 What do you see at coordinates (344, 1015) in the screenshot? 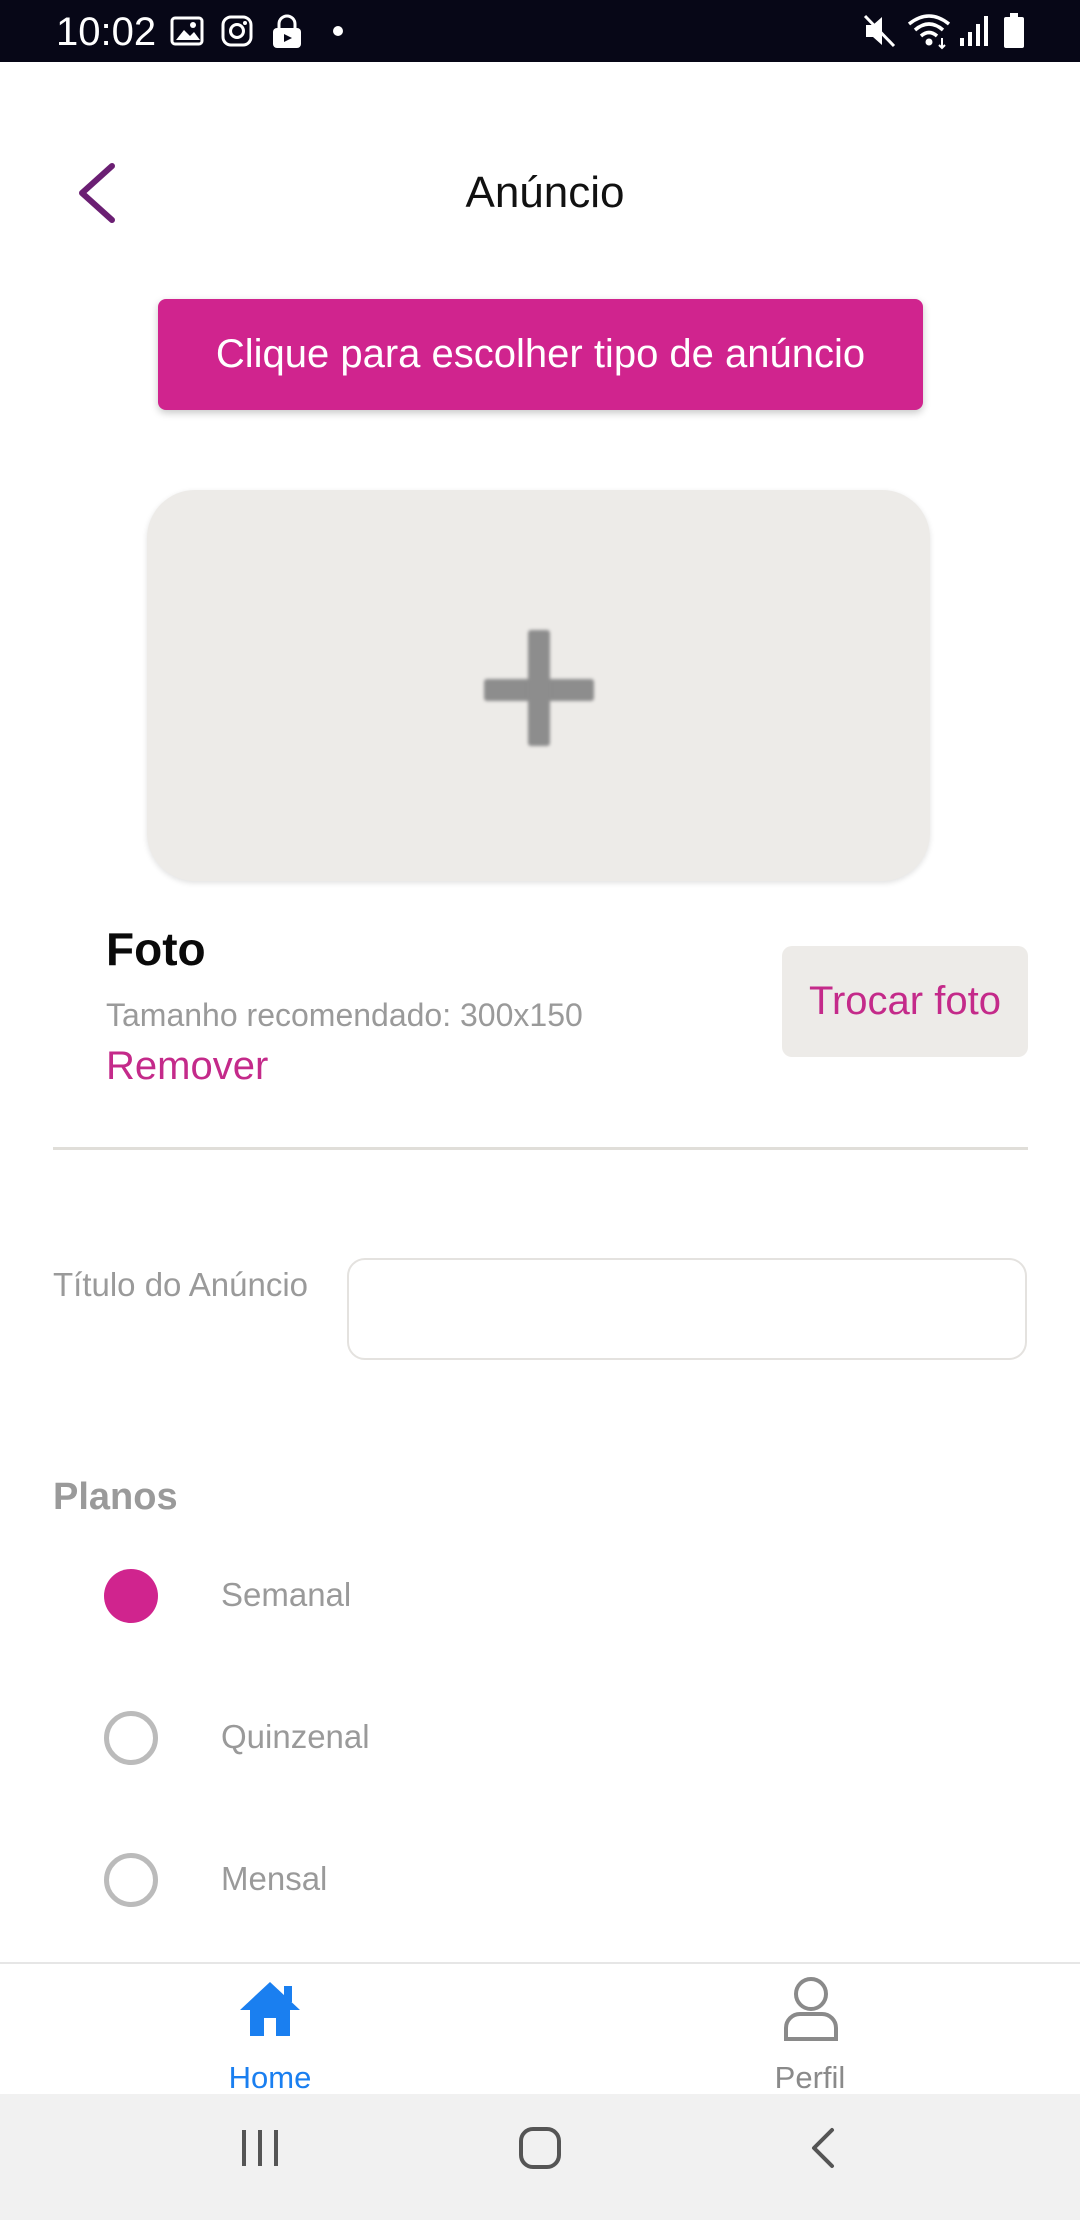
I see `photo-recommended-size: Tamanho recomendado: 300x150` at bounding box center [344, 1015].